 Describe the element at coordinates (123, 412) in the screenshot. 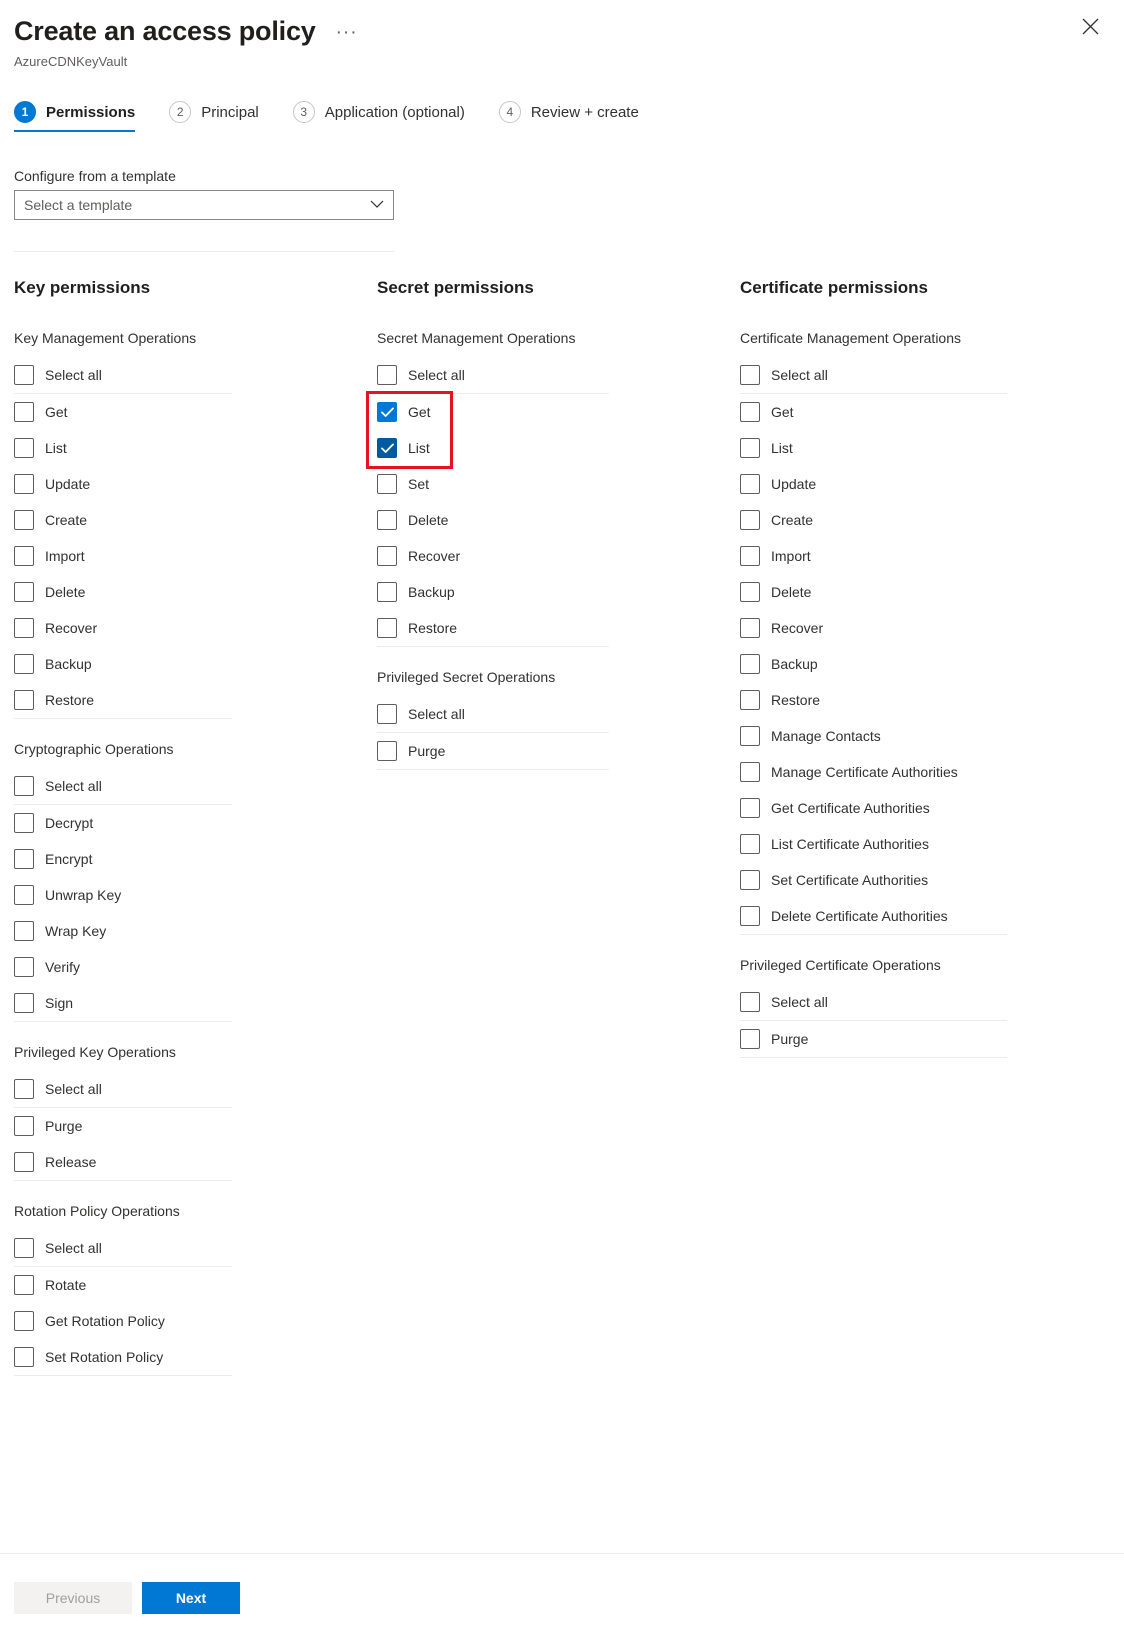

I see `checkbox-get: Get` at that location.